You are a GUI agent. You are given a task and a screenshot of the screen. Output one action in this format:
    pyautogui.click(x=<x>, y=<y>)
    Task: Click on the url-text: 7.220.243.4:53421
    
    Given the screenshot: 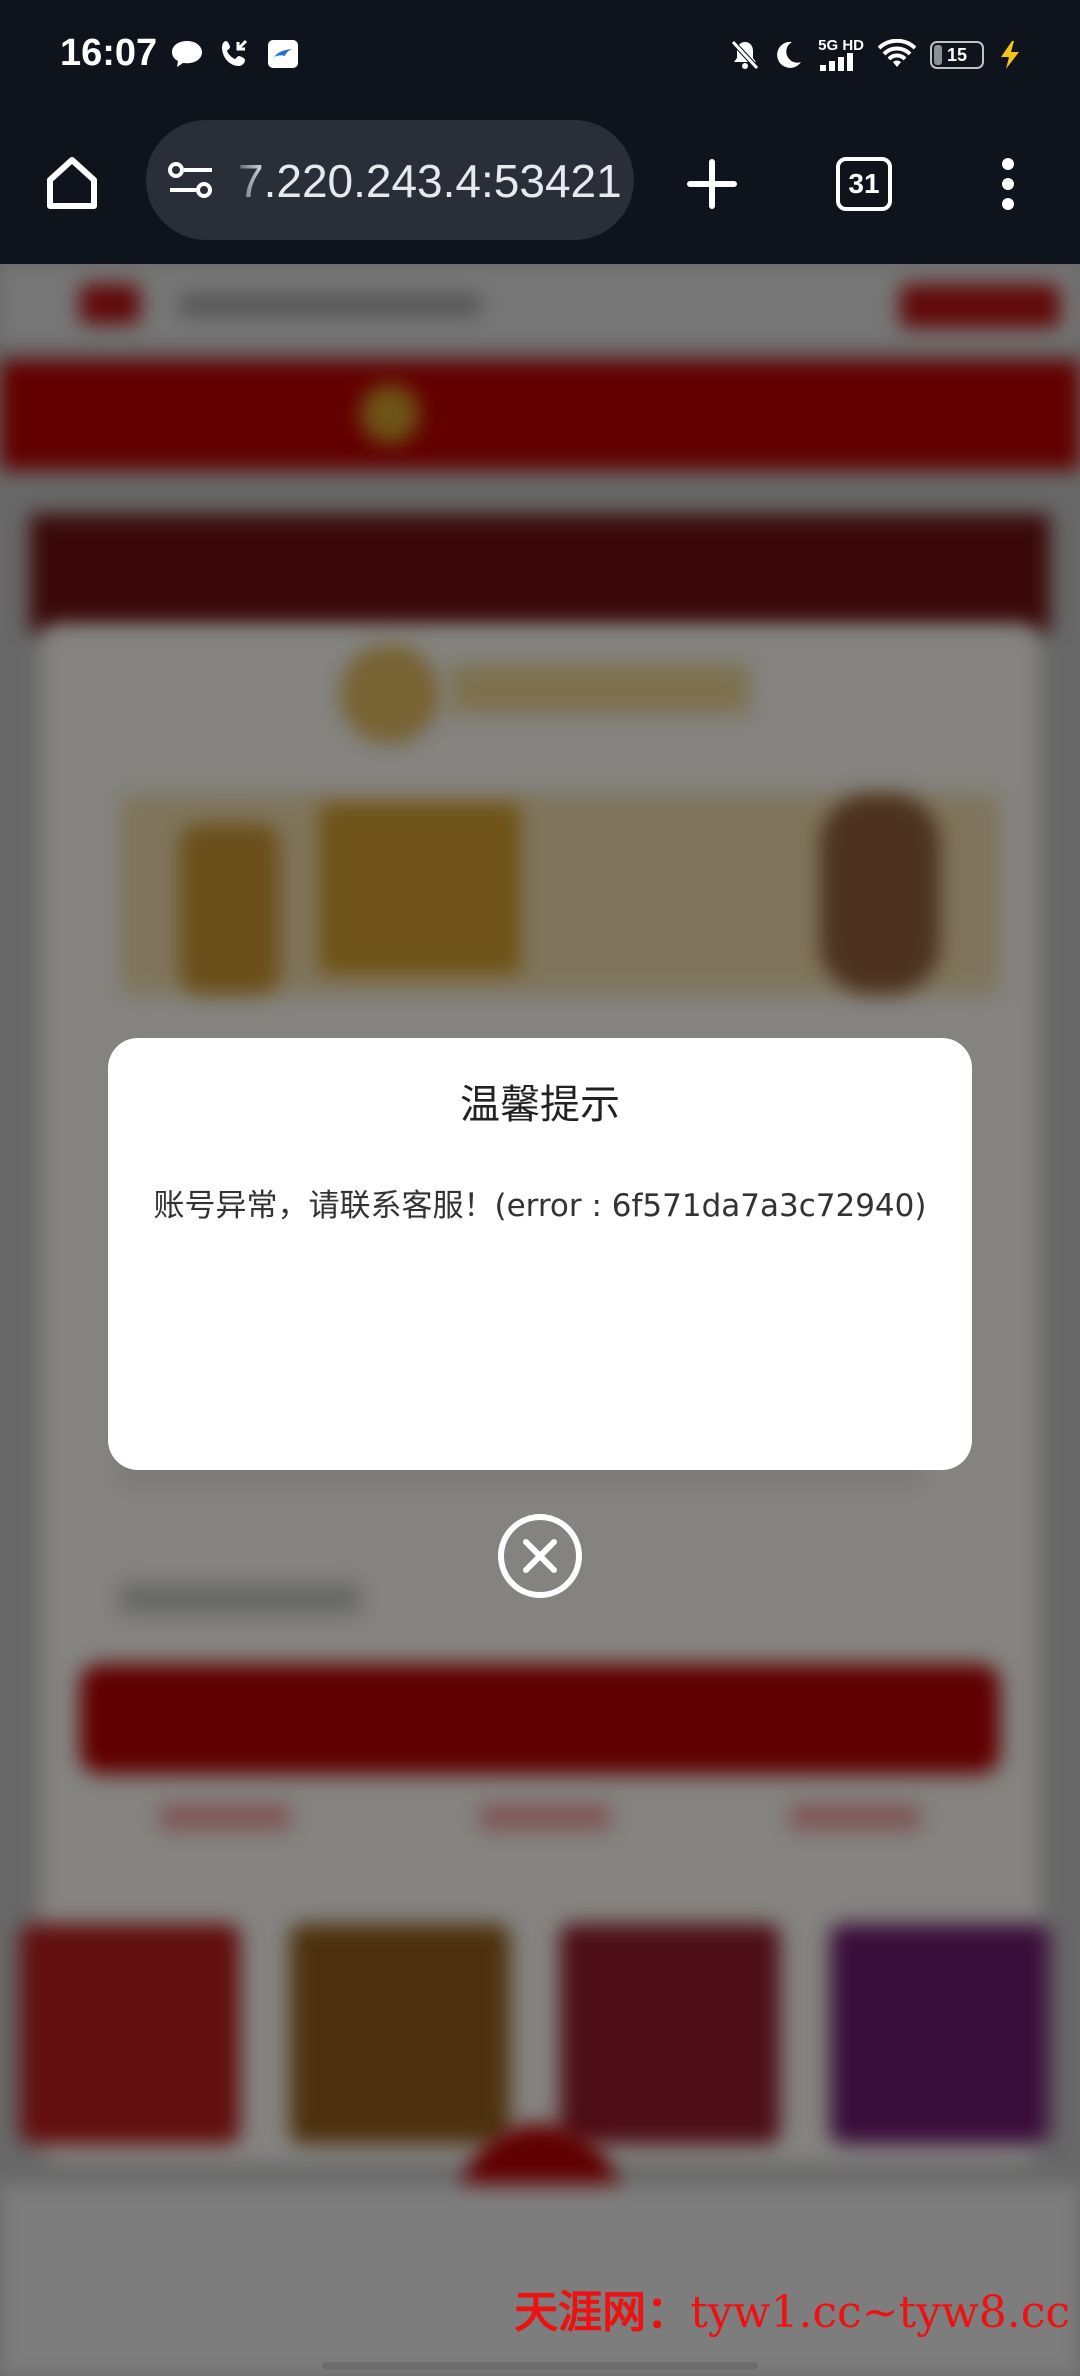 What is the action you would take?
    pyautogui.click(x=430, y=181)
    